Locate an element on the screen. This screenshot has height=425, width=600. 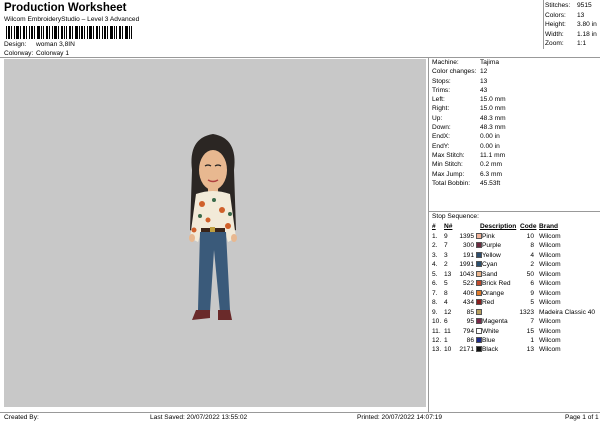
table-row: 13. 10 2171 Black 13 Wilcom is located at coordinates (515, 350).